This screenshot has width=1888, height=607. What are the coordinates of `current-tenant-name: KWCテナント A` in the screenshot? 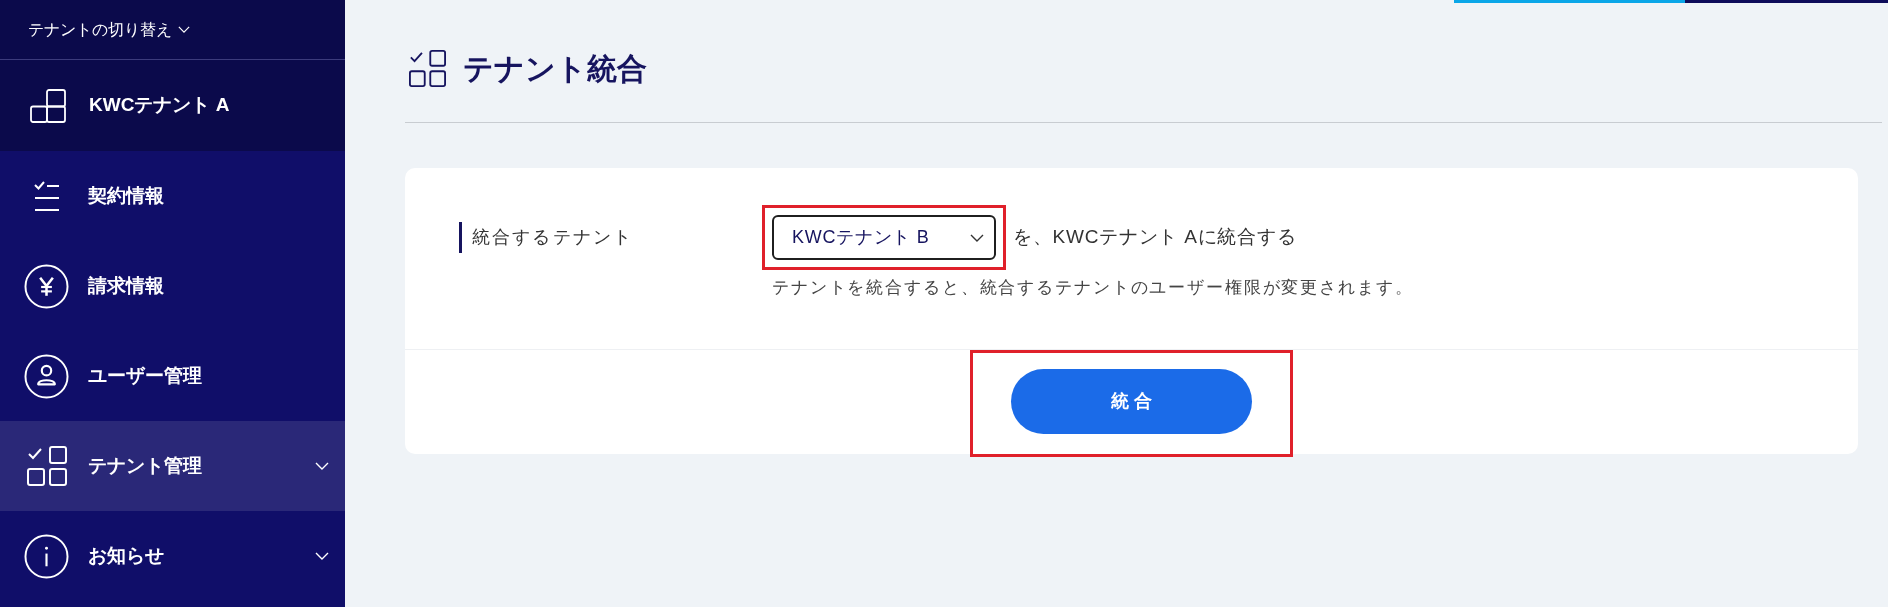 It's located at (159, 105).